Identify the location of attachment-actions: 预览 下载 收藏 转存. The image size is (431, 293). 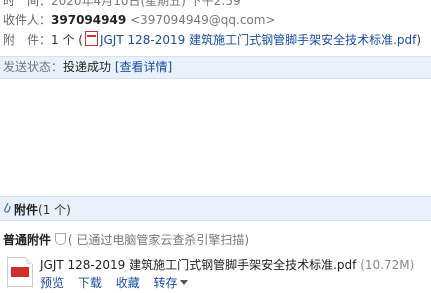
(119, 282).